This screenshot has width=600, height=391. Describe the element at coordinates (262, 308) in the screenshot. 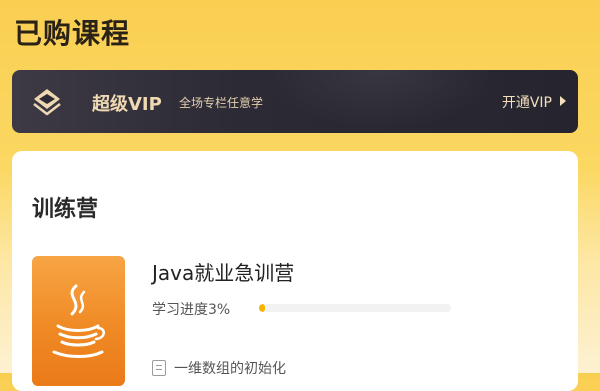

I see `progress-bar-fill` at that location.